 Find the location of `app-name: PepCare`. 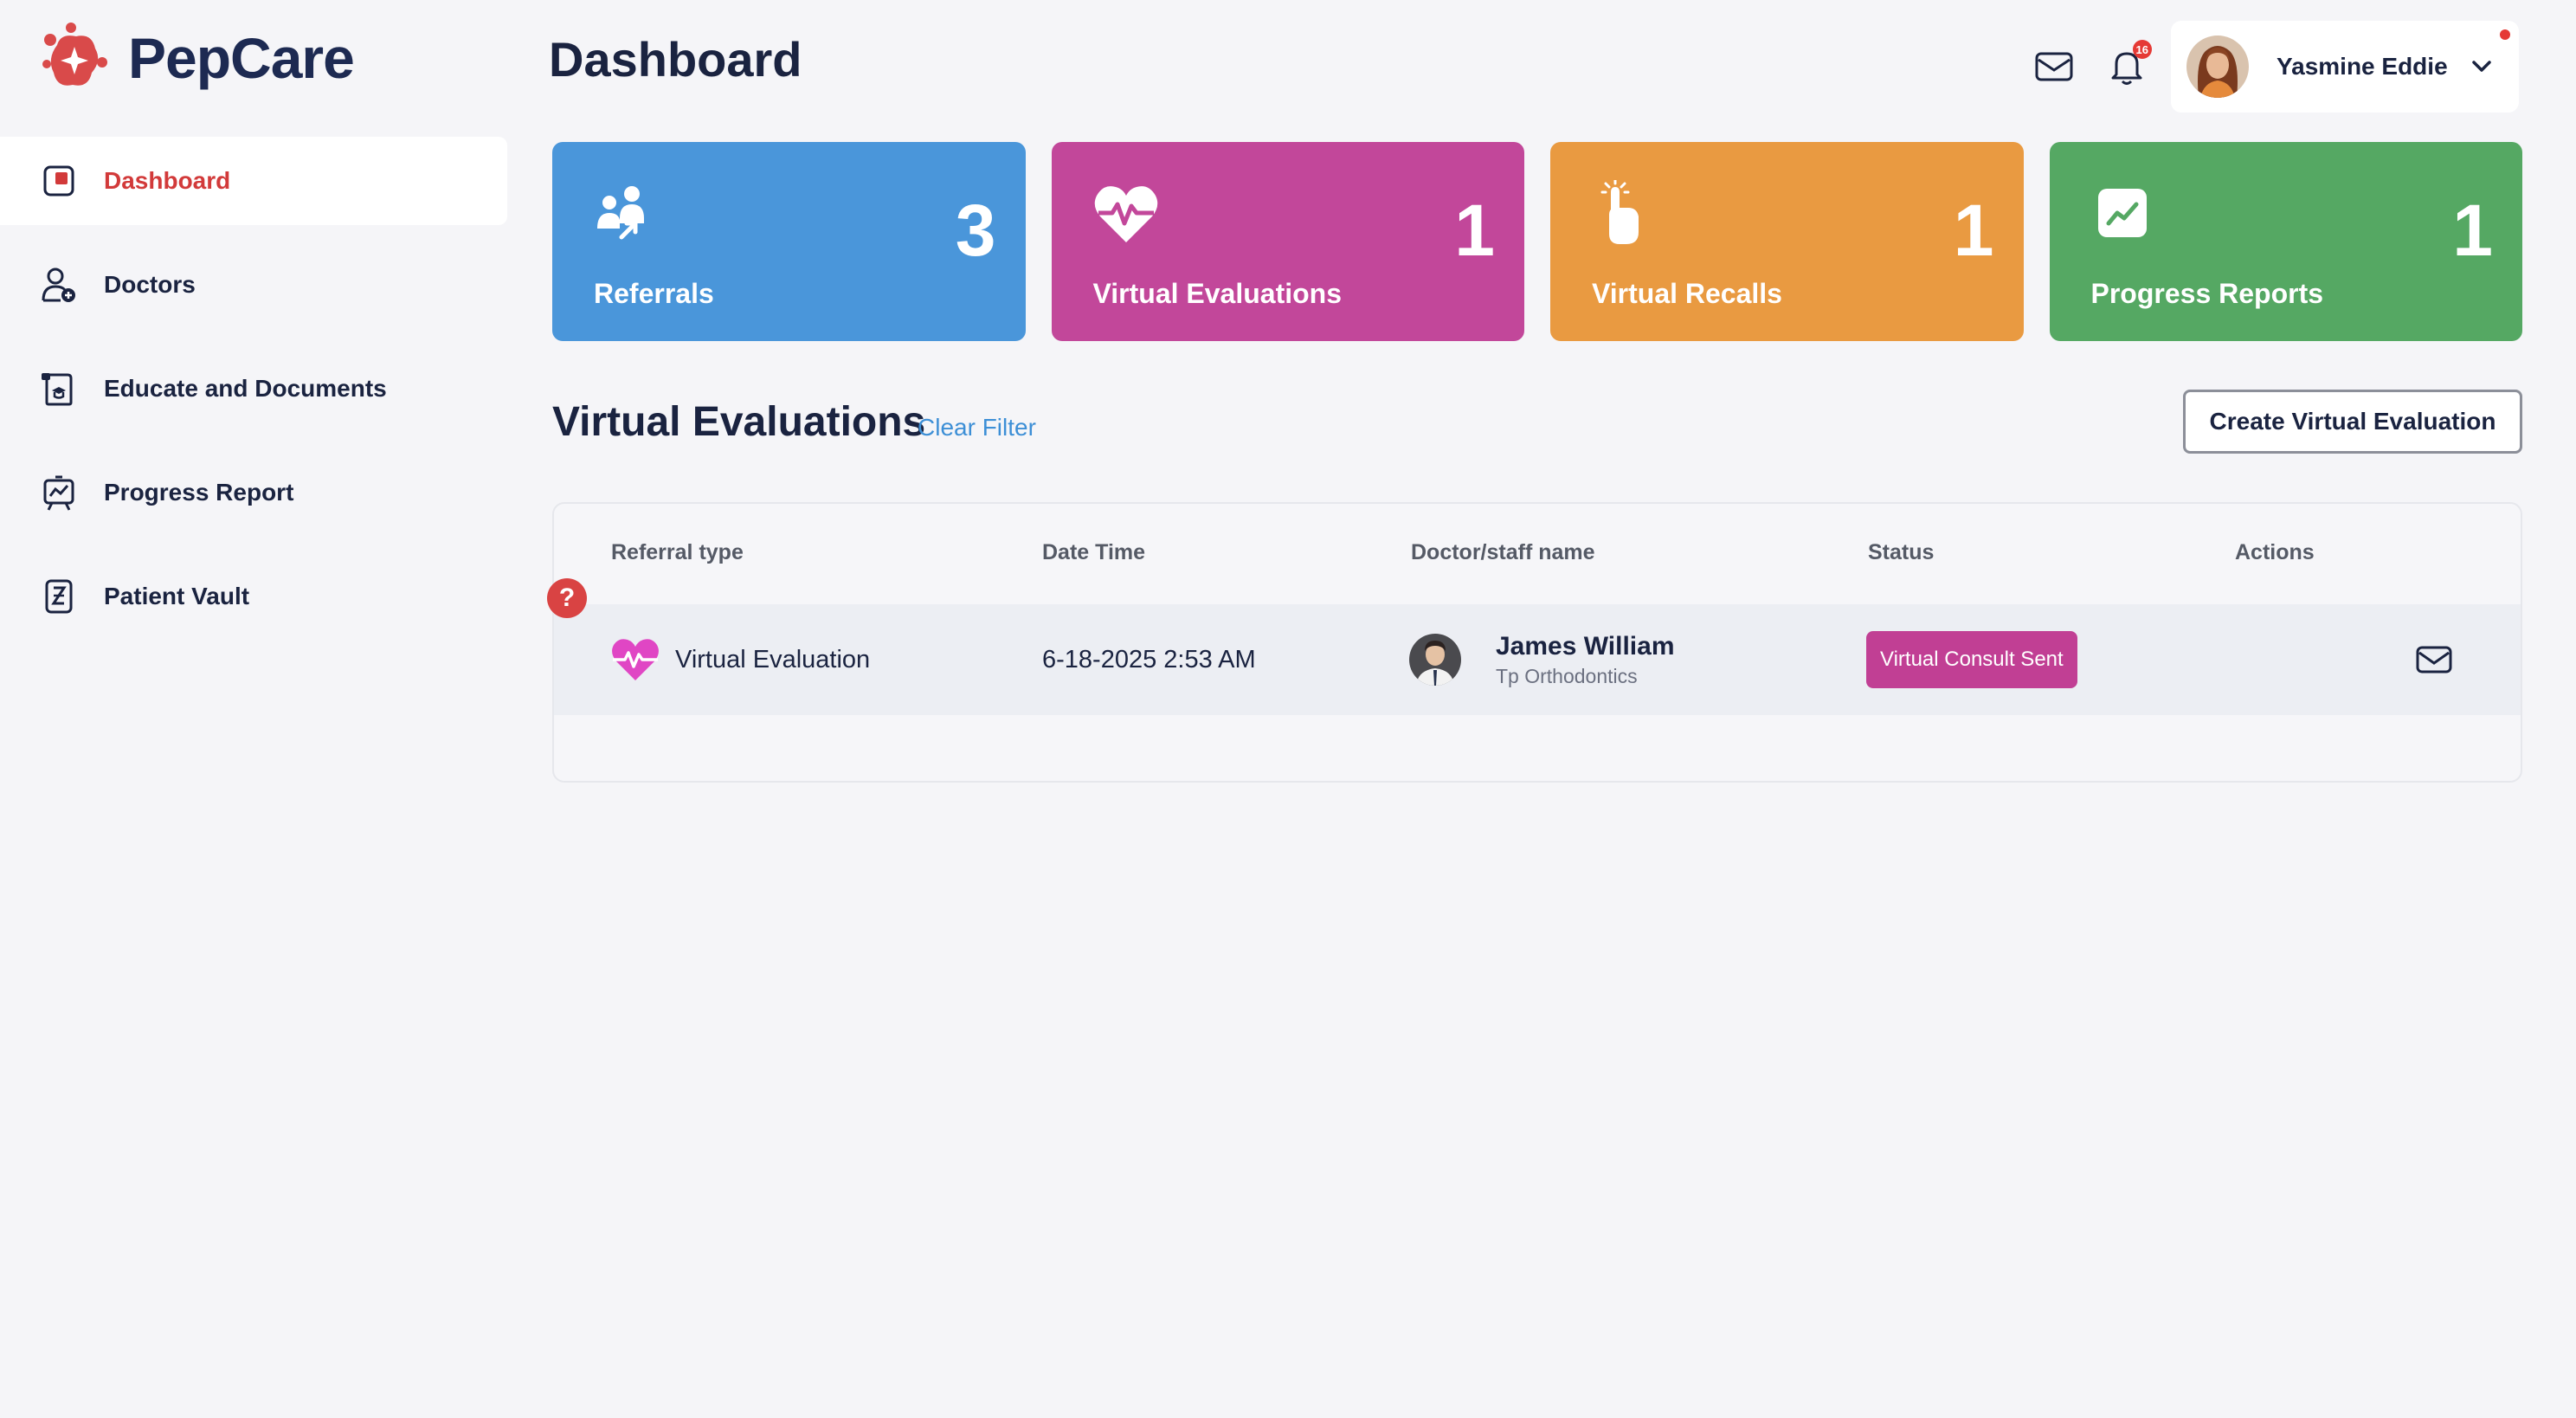

app-name: PepCare is located at coordinates (241, 58).